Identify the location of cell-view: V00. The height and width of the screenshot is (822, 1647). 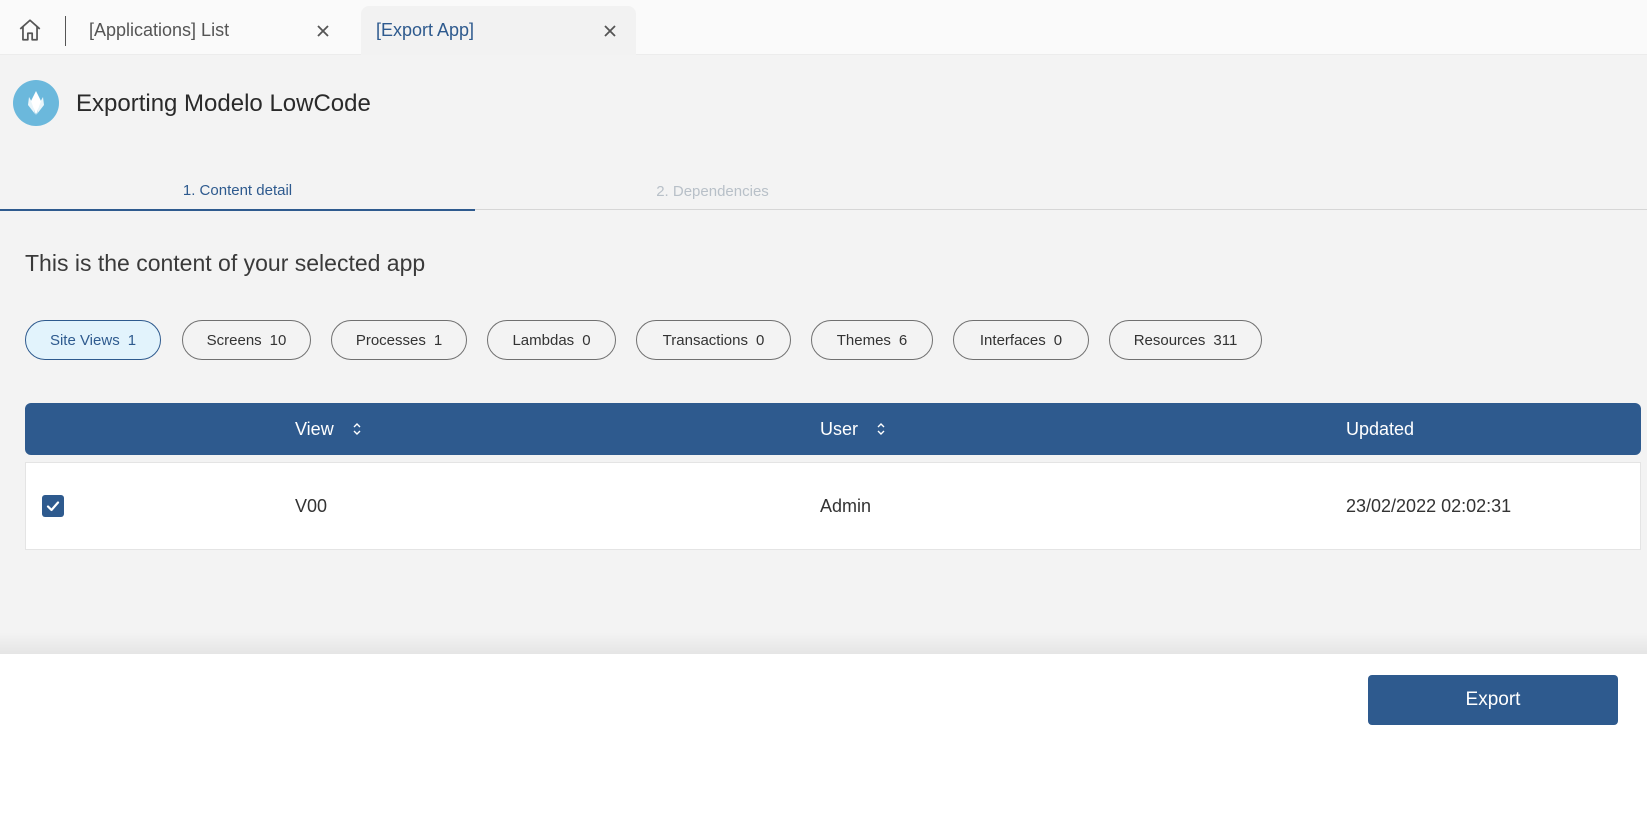
(311, 505).